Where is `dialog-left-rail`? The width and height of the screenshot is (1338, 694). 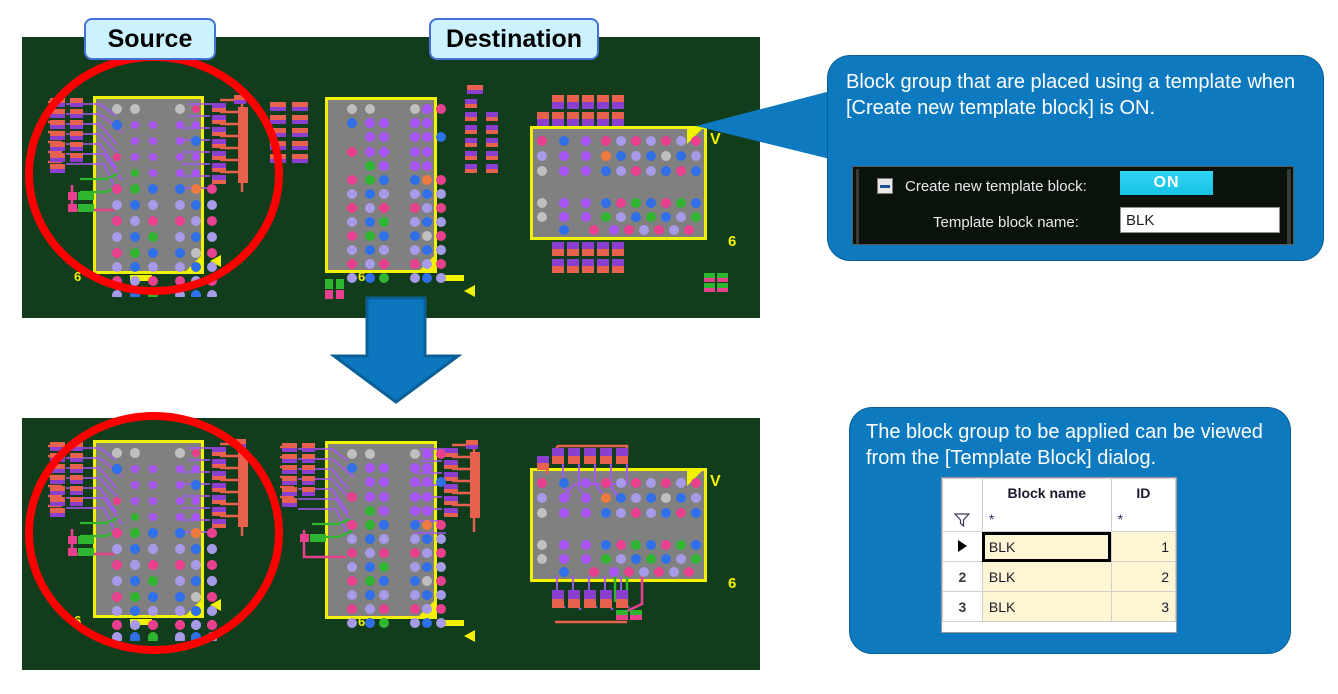
dialog-left-rail is located at coordinates (857, 206).